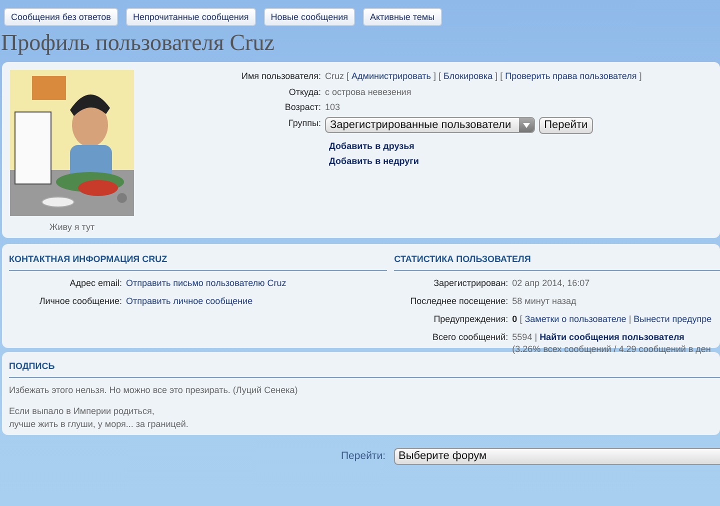  I want to click on value-text: 5594 |, so click(525, 337).